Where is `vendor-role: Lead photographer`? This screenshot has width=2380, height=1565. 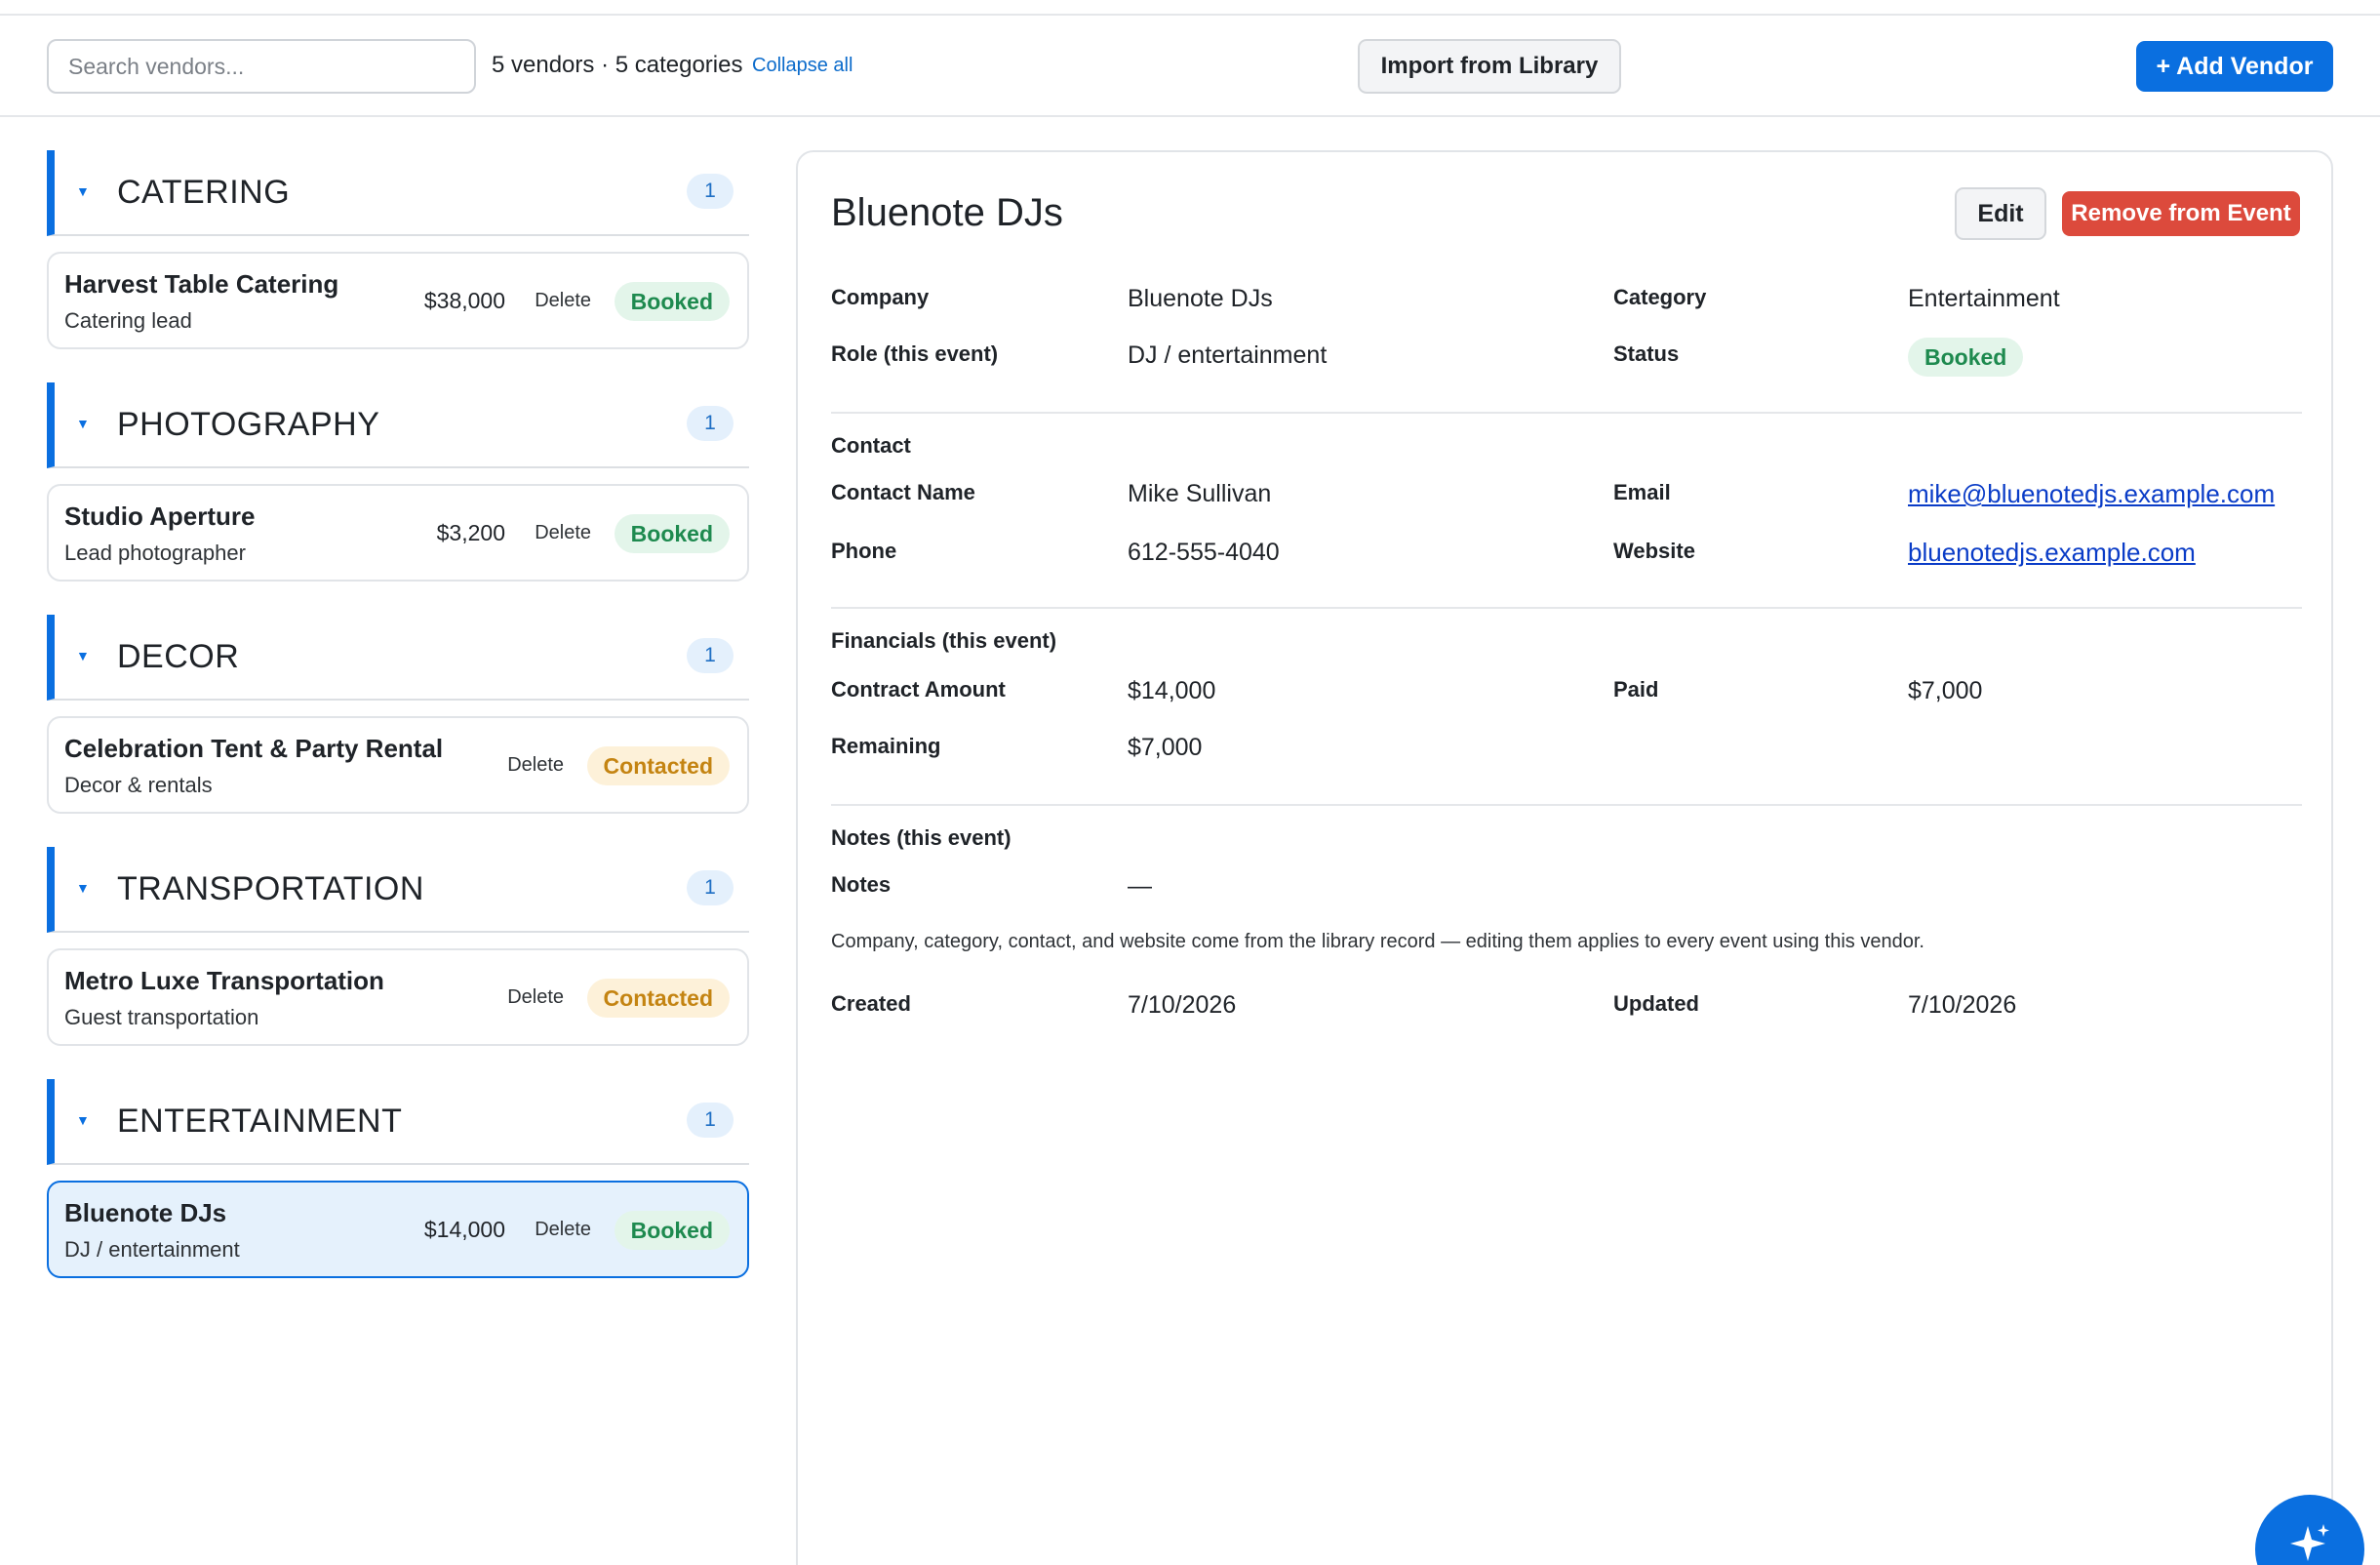
vendor-role: Lead photographer is located at coordinates (155, 553).